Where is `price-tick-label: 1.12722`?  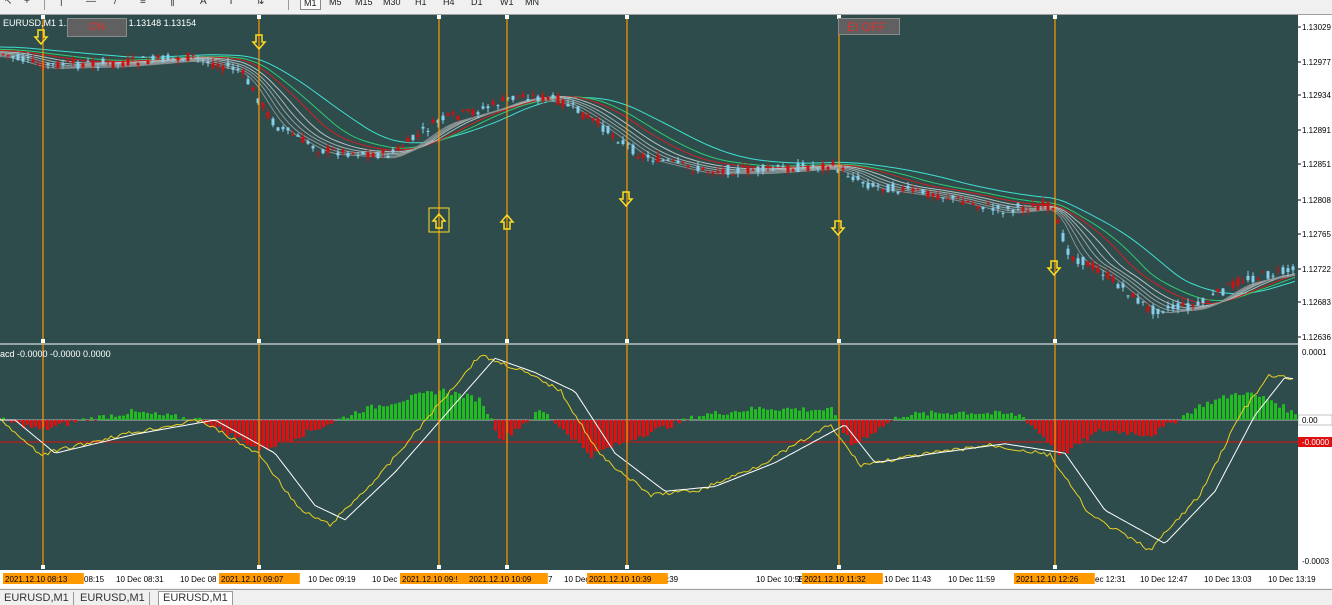 price-tick-label: 1.12722 is located at coordinates (1316, 269).